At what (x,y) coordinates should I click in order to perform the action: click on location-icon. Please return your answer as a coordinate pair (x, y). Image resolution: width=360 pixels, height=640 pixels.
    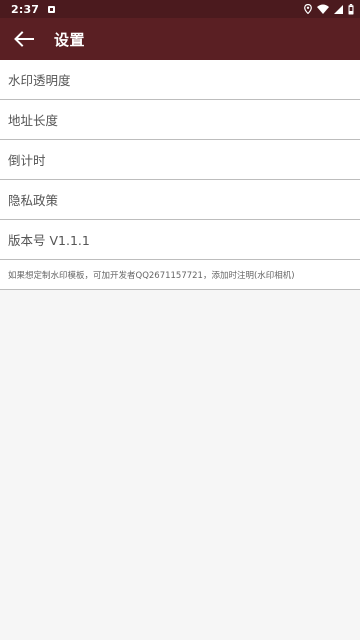
    Looking at the image, I should click on (308, 9).